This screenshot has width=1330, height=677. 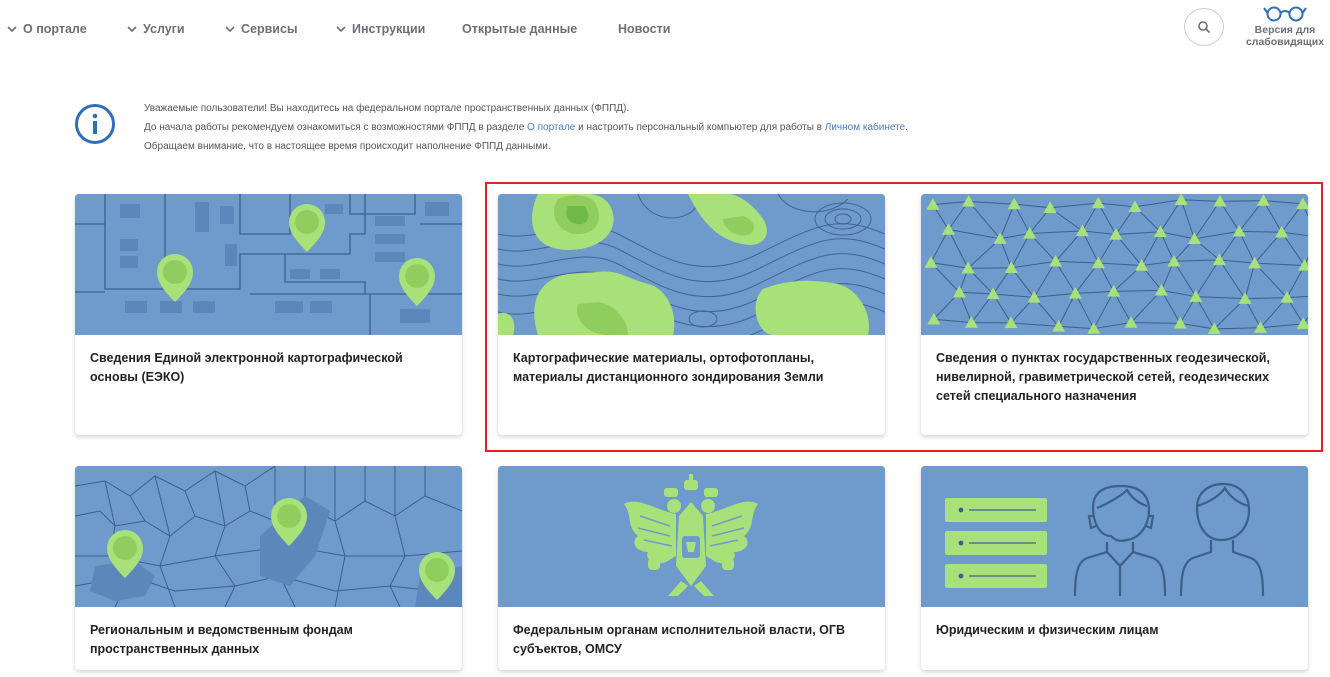 What do you see at coordinates (269, 29) in the screenshot?
I see `nav-item-label: Сервисы` at bounding box center [269, 29].